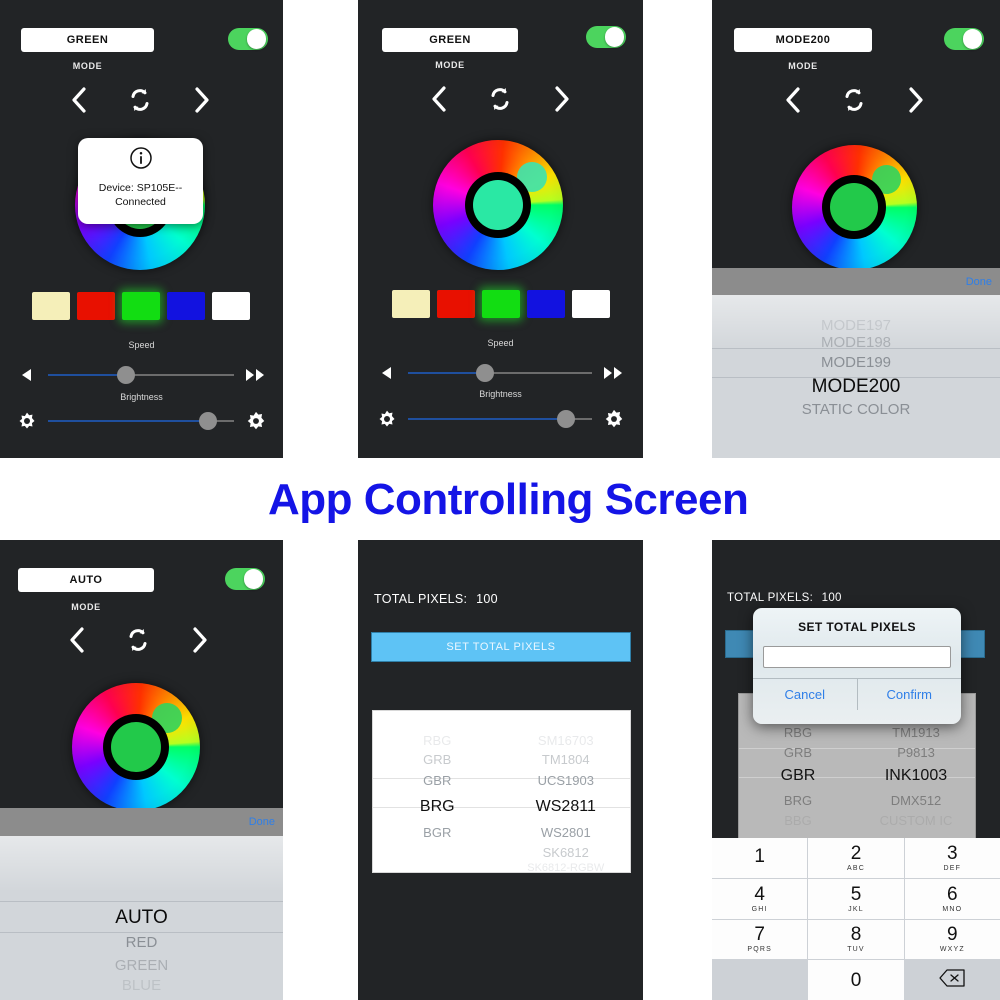 The width and height of the screenshot is (1000, 1000). I want to click on picker-item-selected: AUTO, so click(141, 917).